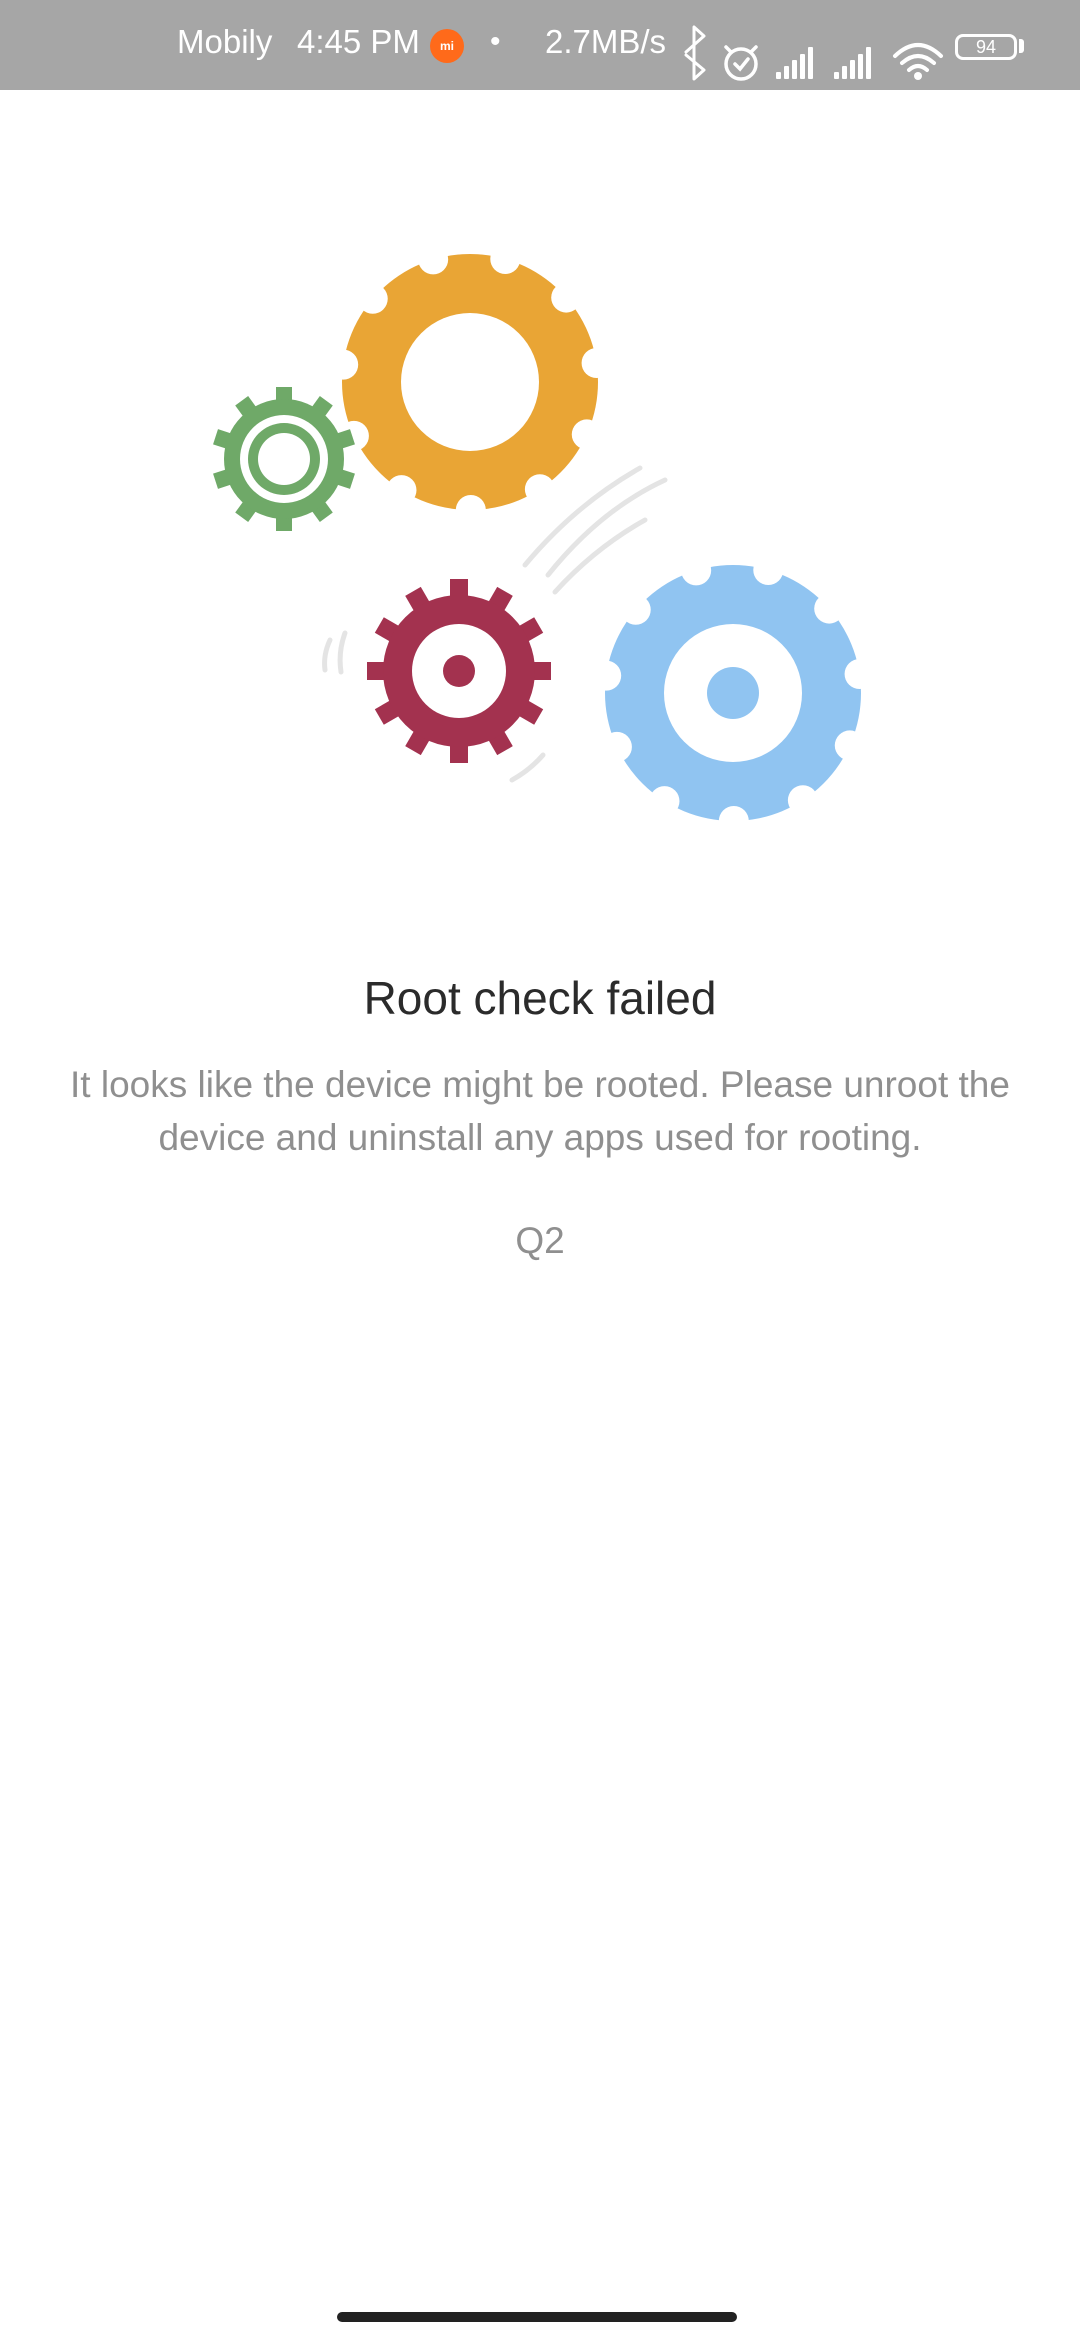  Describe the element at coordinates (284, 459) in the screenshot. I see `green-gear-icon` at that location.